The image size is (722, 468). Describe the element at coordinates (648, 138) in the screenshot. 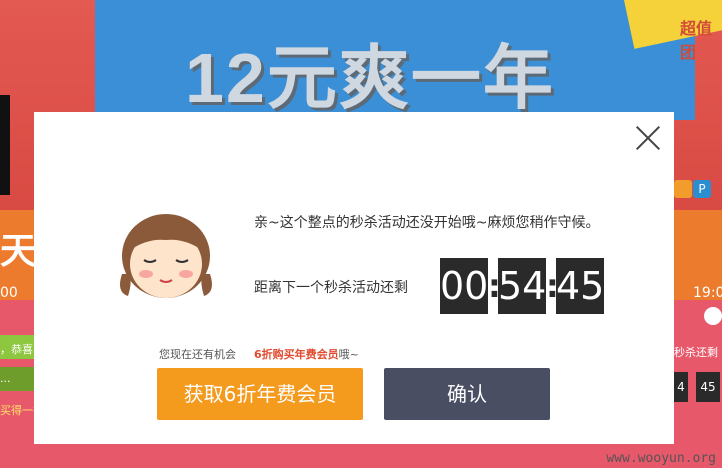

I see `close-icon` at that location.